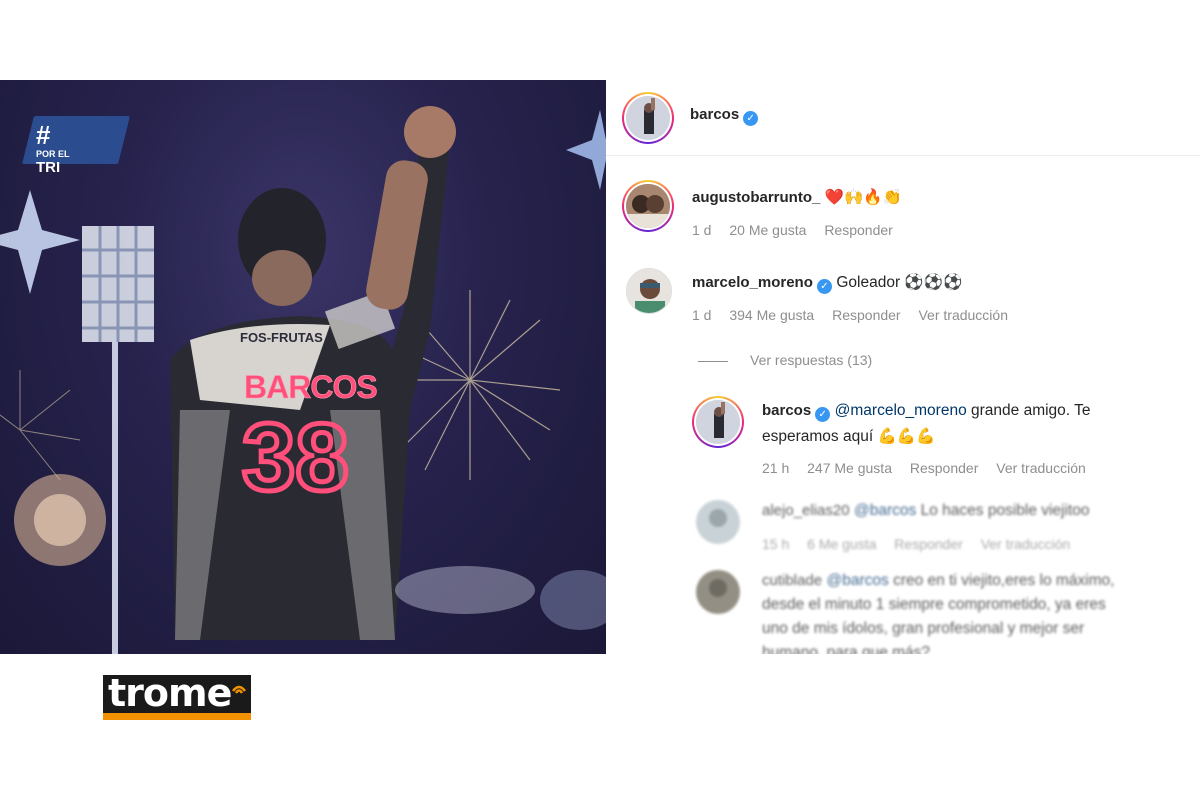 This screenshot has width=1200, height=800. What do you see at coordinates (786, 410) in the screenshot?
I see `reply-username: barcos` at bounding box center [786, 410].